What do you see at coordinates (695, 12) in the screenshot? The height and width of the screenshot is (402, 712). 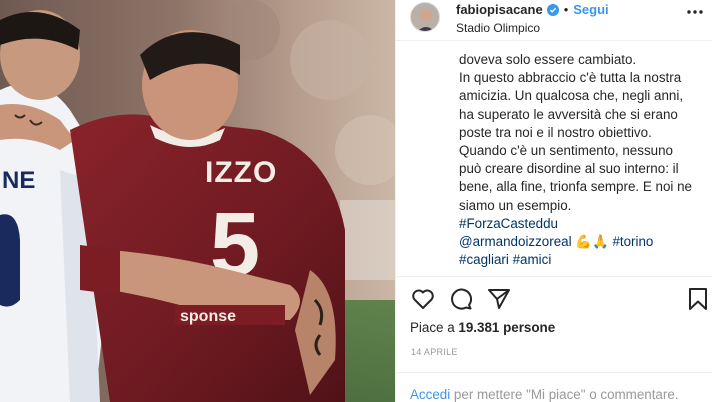 I see `more-options-icon` at bounding box center [695, 12].